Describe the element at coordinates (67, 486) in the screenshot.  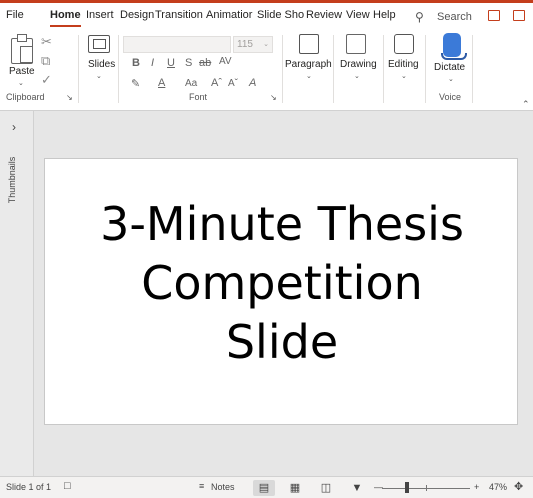
I see `accessibility-icon: □` at that location.